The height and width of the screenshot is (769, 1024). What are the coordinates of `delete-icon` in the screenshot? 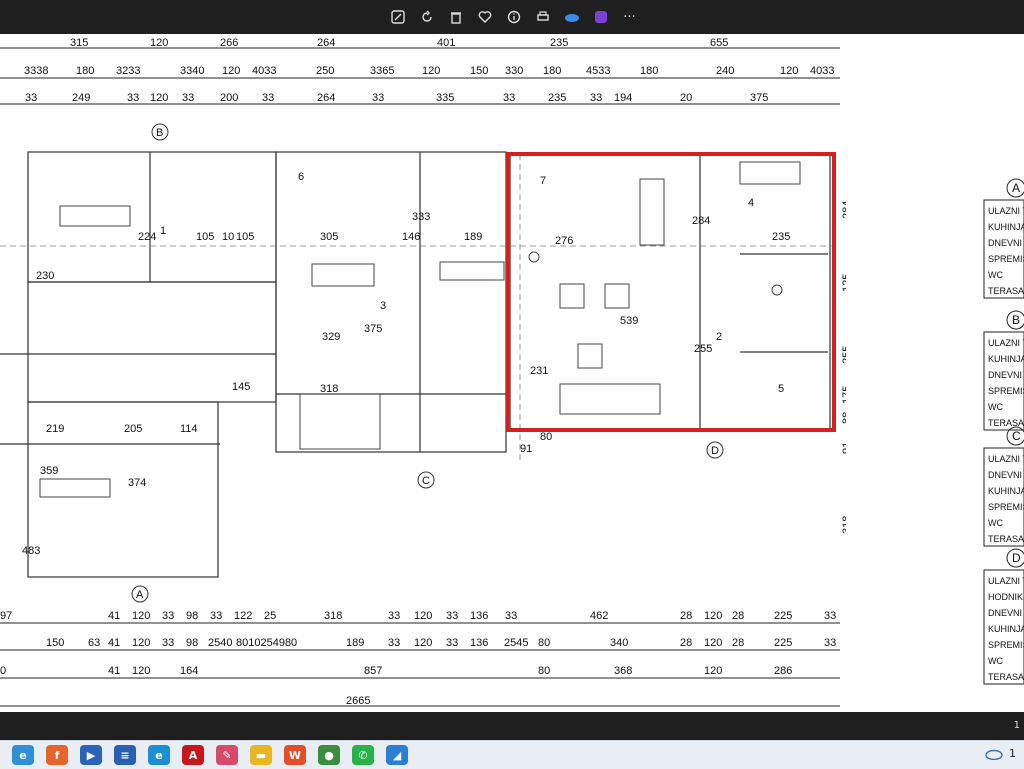 It's located at (455, 17).